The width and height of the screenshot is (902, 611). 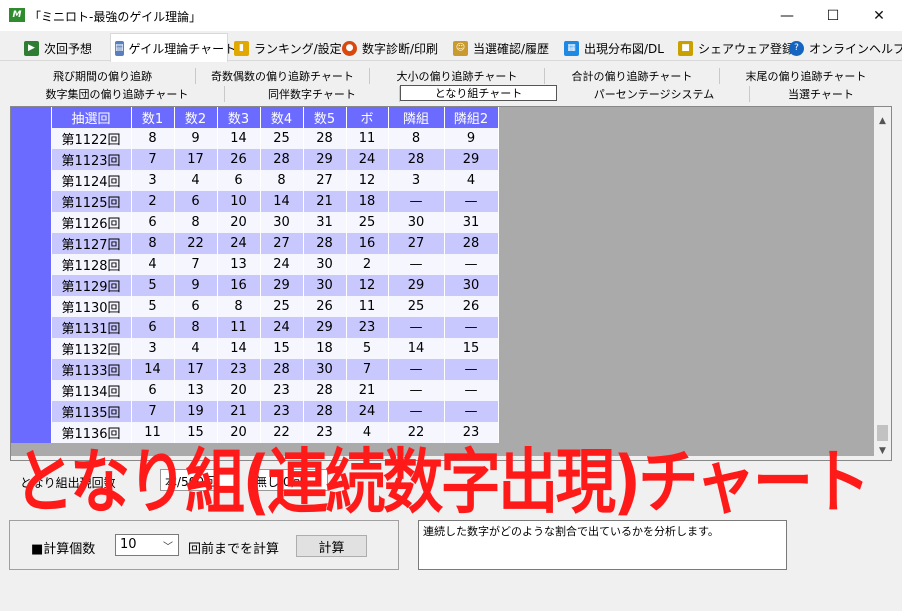 I want to click on table-row: 第1131回 6 8 11 24 29 23— —, so click(x=255, y=327).